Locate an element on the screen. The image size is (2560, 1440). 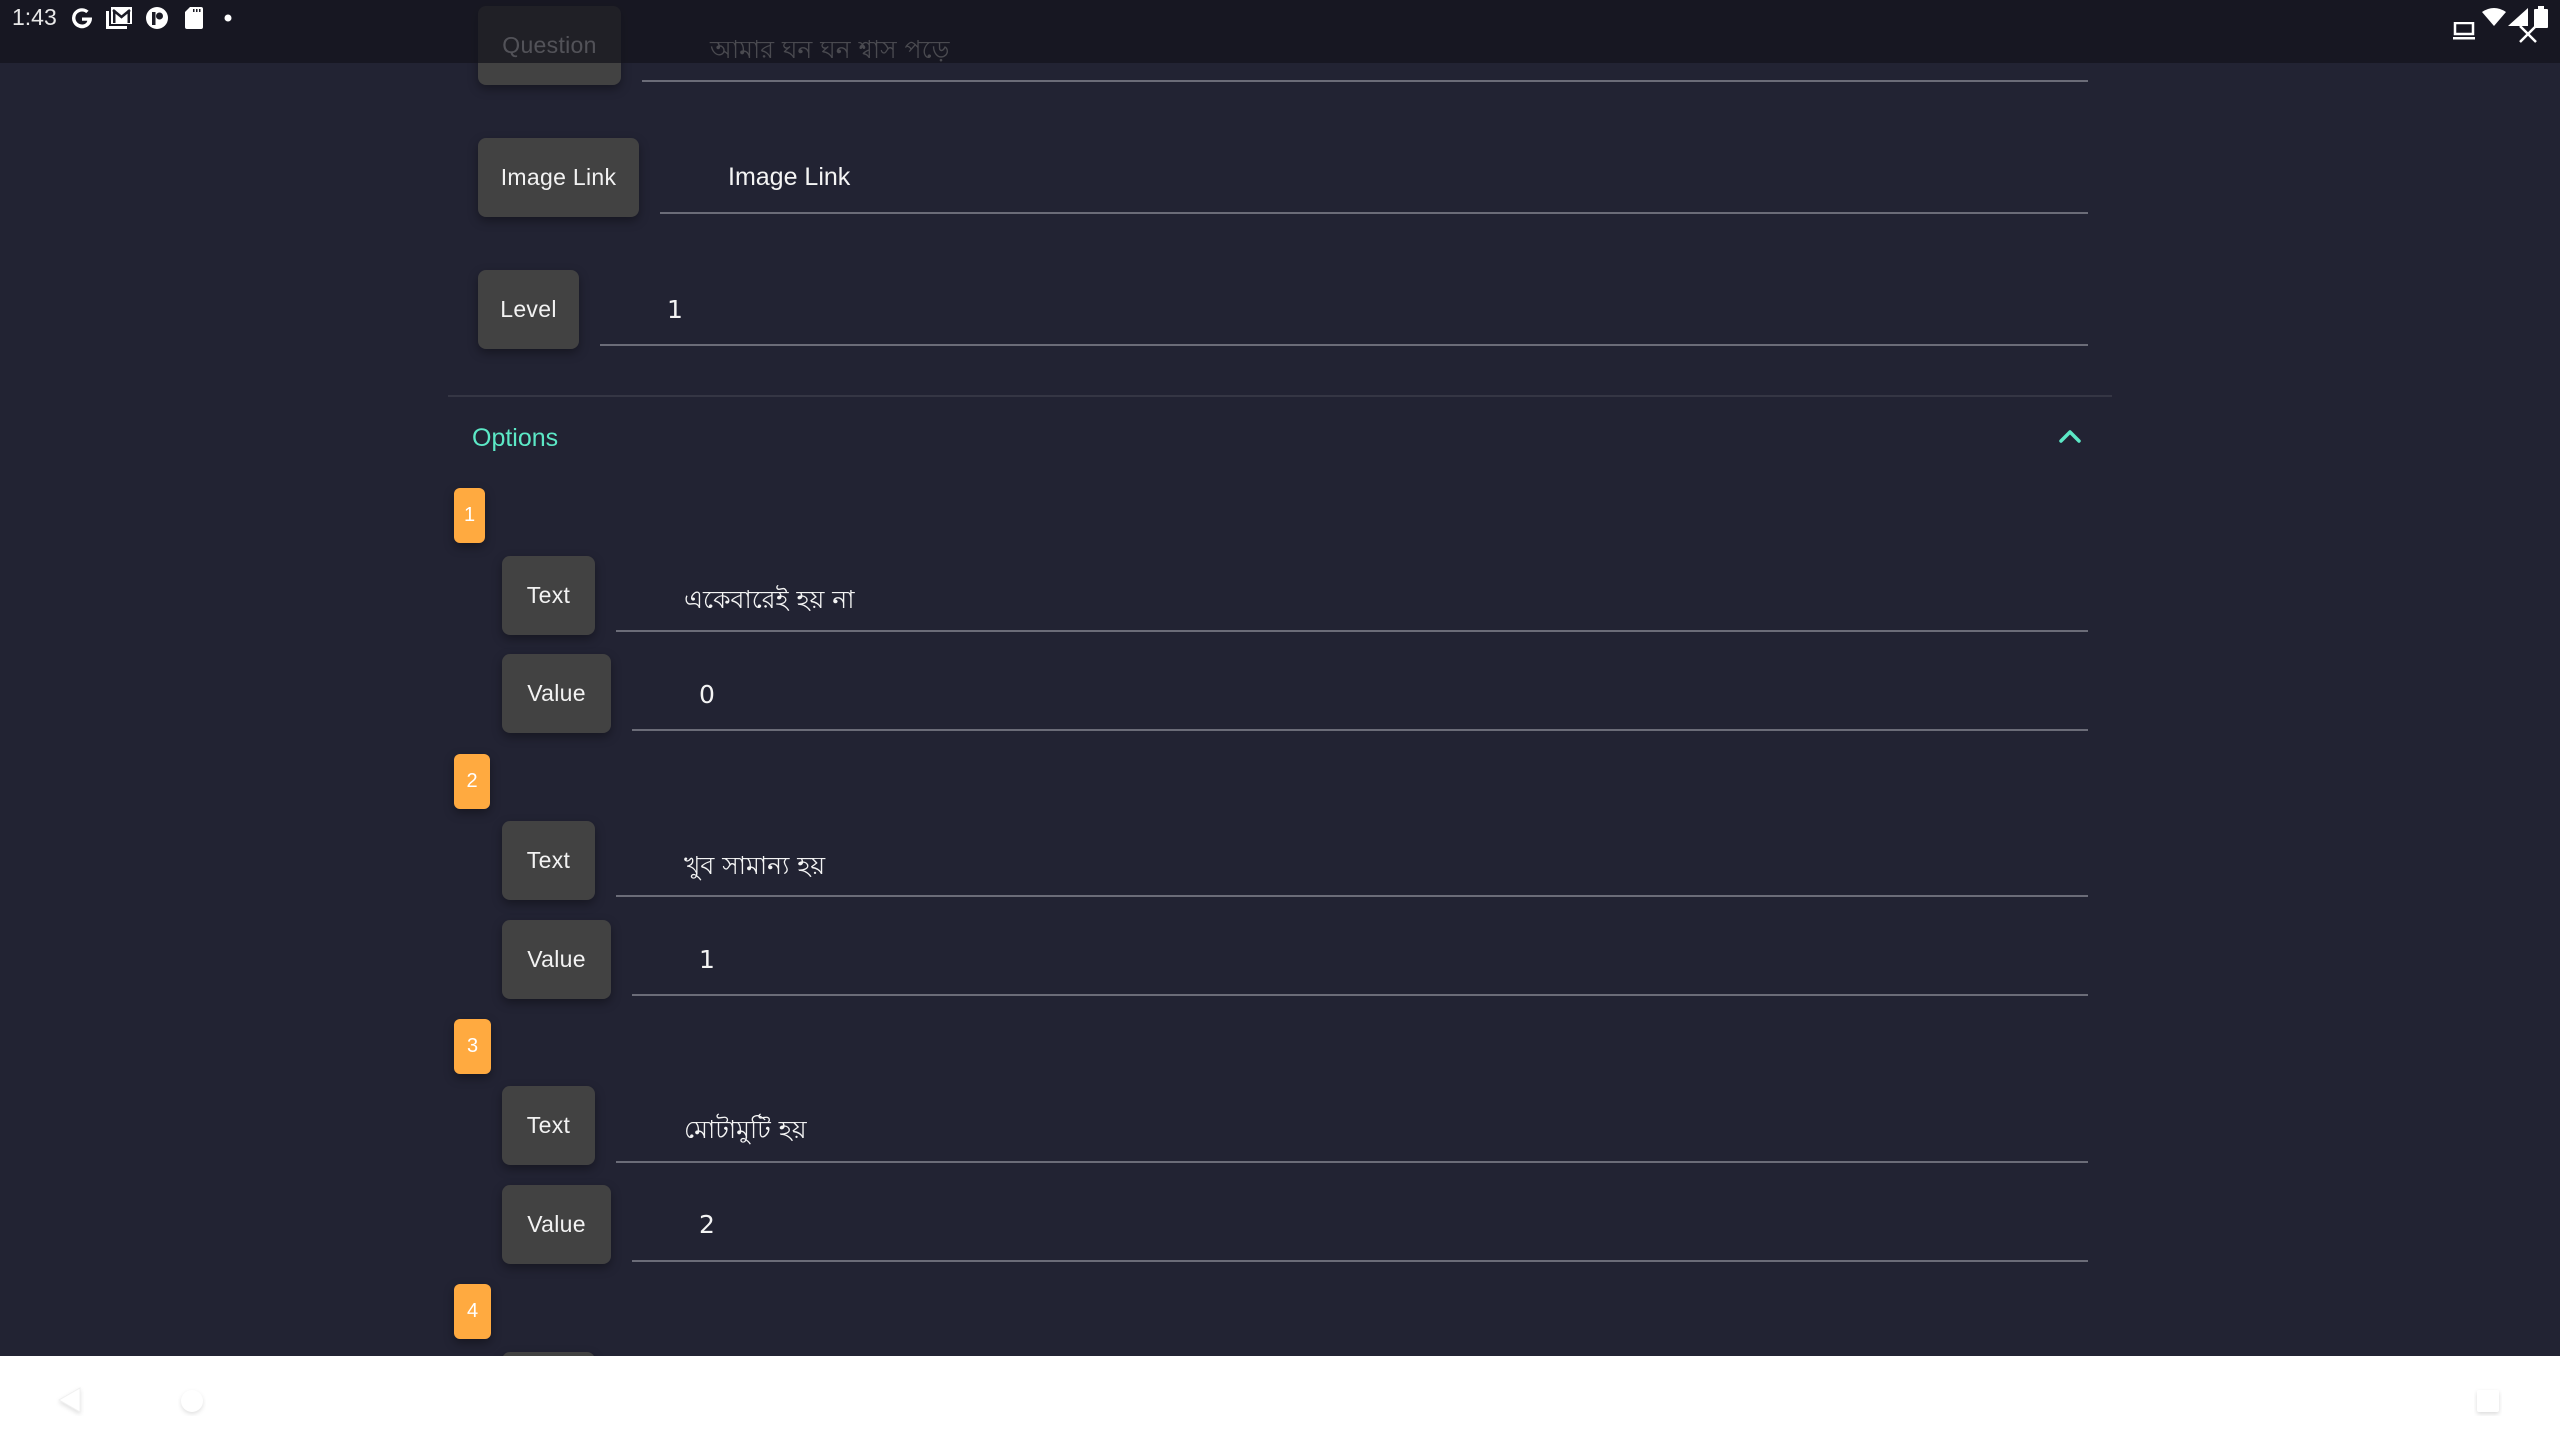
navigation-bar is located at coordinates (1280, 1398).